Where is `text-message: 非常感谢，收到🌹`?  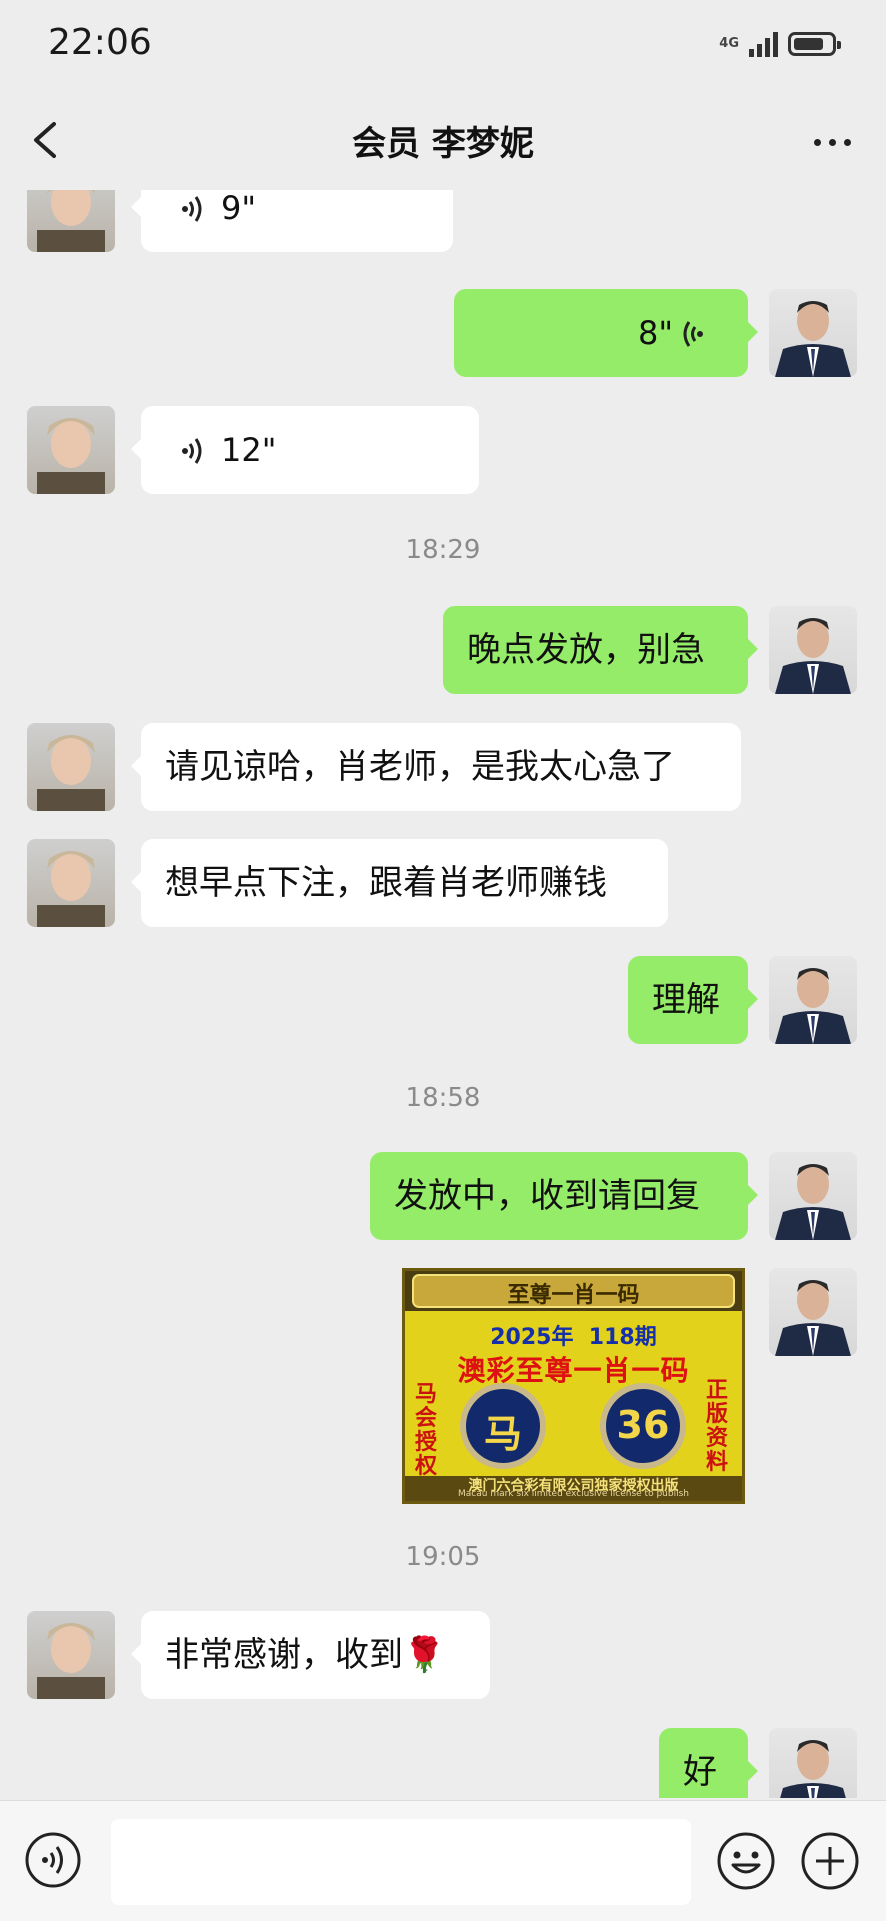
text-message: 非常感谢，收到🌹 is located at coordinates (310, 1655).